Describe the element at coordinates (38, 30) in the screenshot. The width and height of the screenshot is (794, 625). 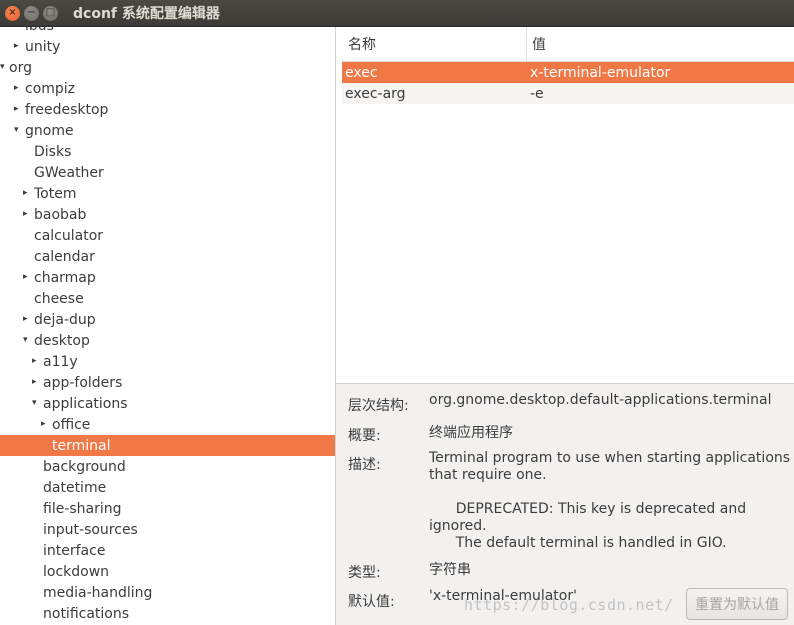
I see `tree-item-label: ibus` at that location.